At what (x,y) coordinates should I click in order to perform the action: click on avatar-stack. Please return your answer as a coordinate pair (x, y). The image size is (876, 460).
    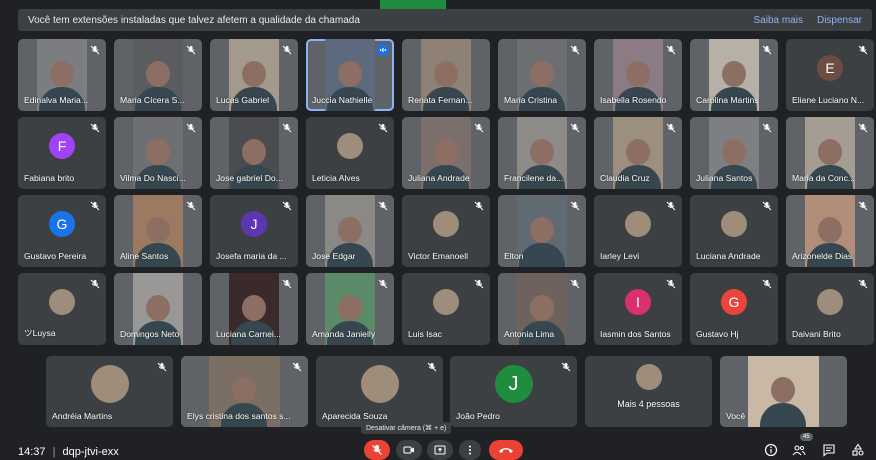
    Looking at the image, I should click on (648, 377).